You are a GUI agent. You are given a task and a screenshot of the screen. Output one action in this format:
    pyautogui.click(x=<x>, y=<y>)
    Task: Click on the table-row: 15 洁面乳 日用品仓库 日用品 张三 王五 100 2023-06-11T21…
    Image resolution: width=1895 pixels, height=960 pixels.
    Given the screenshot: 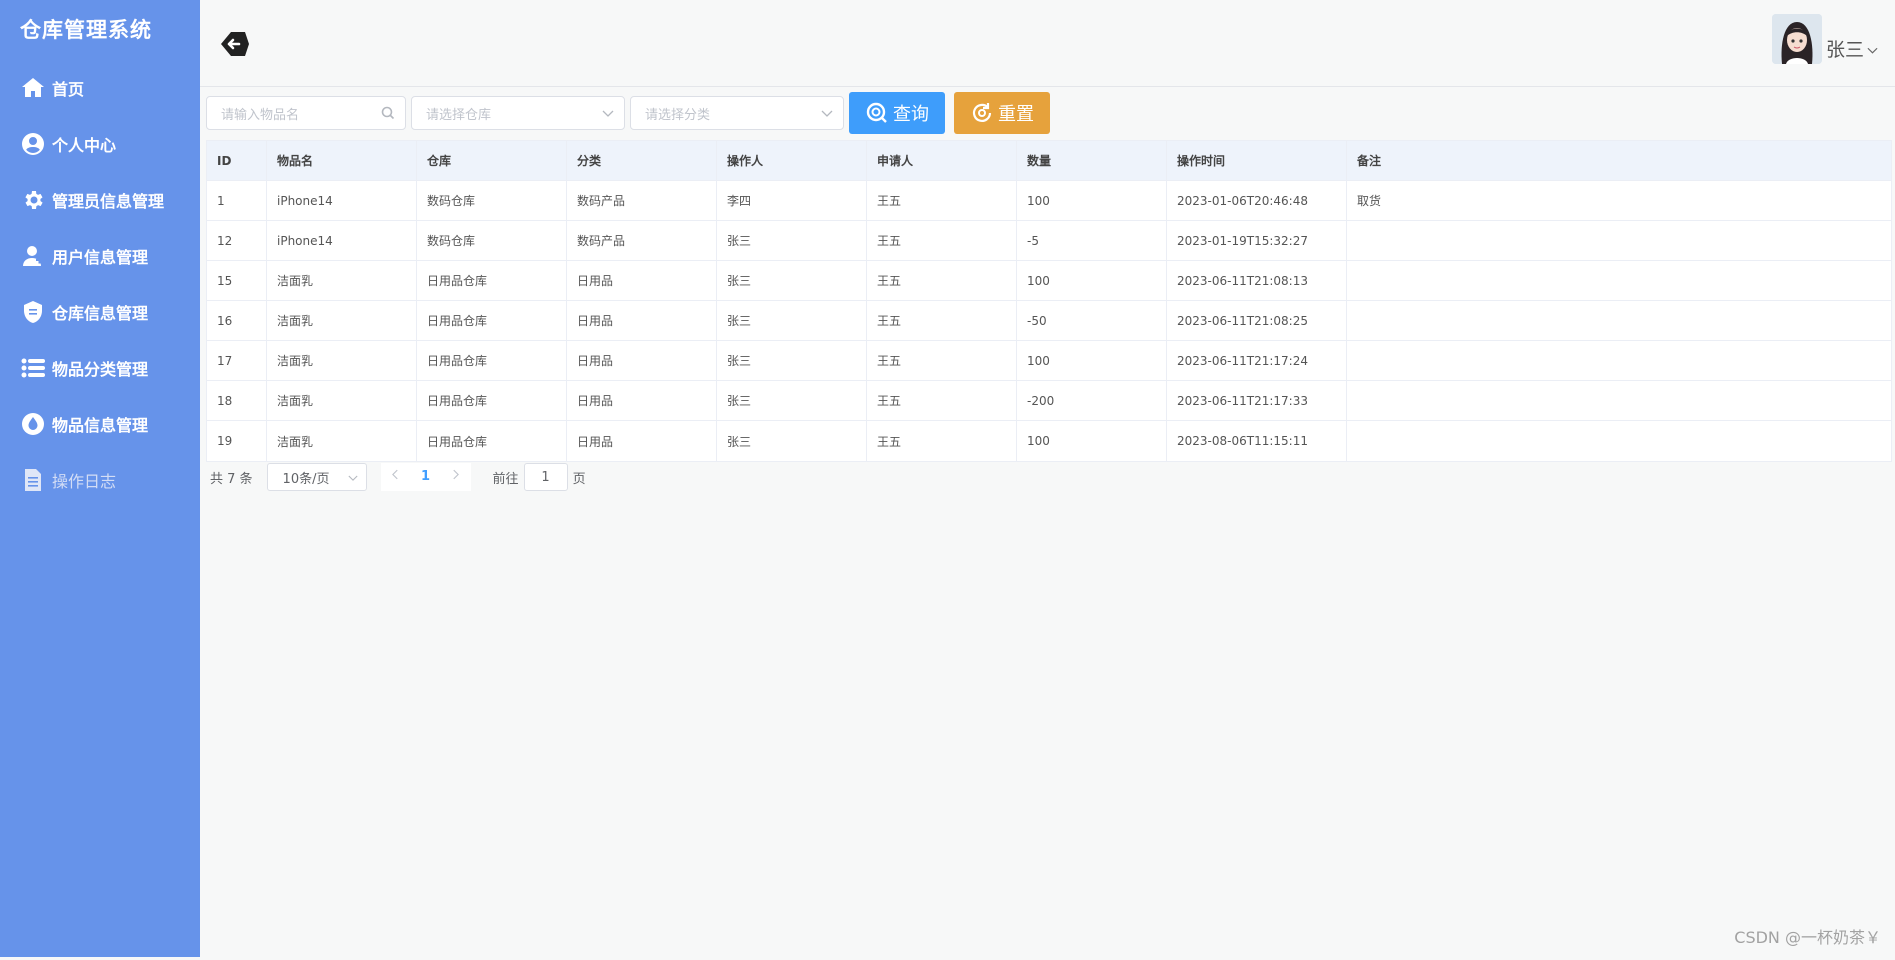 What is the action you would take?
    pyautogui.click(x=1049, y=281)
    